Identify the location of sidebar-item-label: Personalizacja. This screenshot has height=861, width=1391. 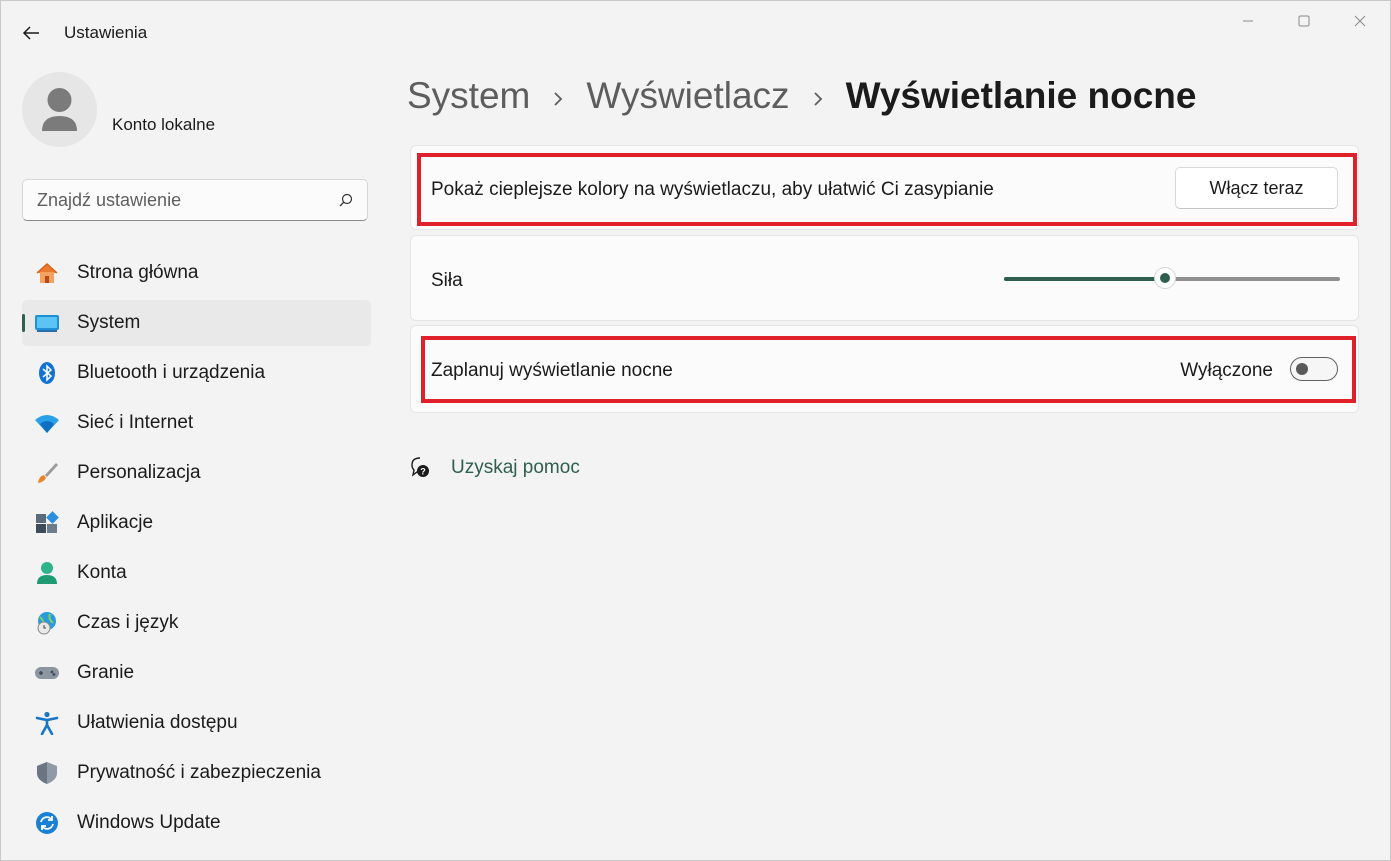
(139, 472).